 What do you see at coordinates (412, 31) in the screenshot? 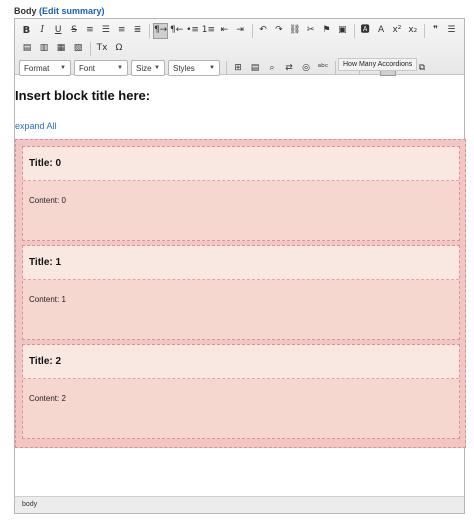
I see `subscript-button: x₂` at bounding box center [412, 31].